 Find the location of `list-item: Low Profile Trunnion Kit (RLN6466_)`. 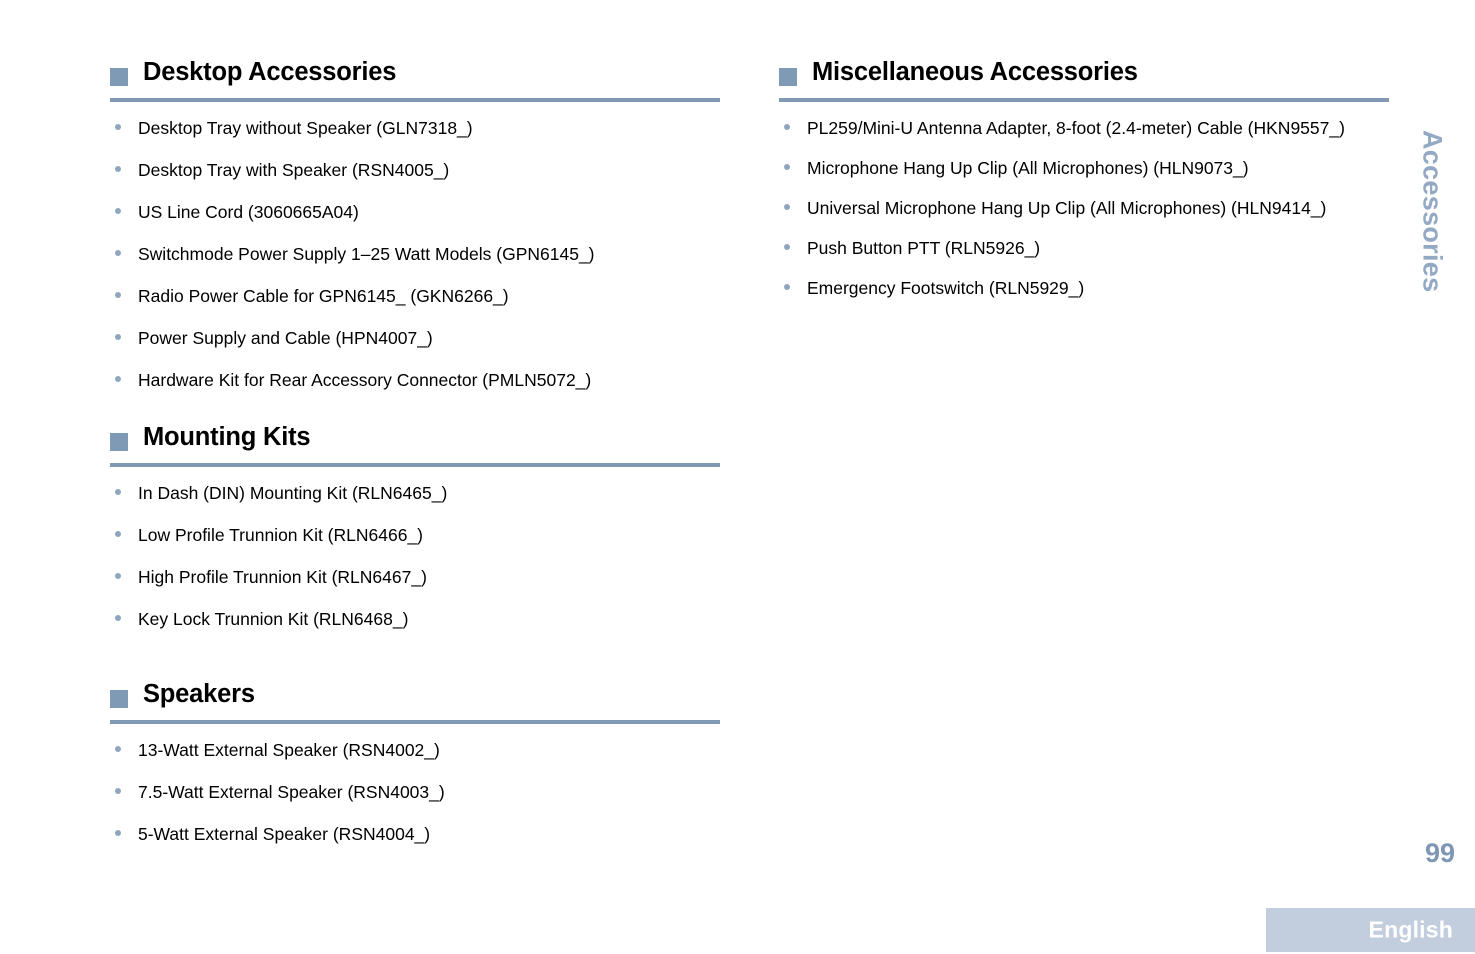

list-item: Low Profile Trunnion Kit (RLN6466_) is located at coordinates (415, 535).